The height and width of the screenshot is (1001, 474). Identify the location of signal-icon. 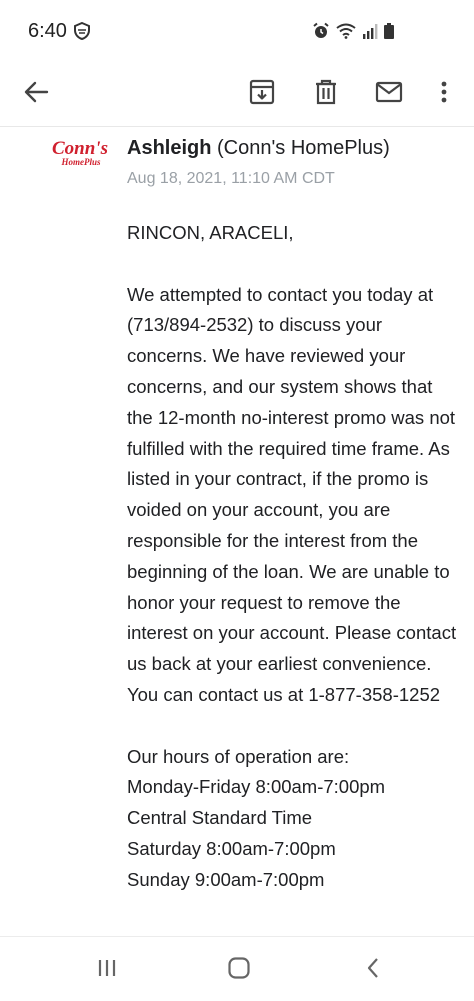
(370, 31).